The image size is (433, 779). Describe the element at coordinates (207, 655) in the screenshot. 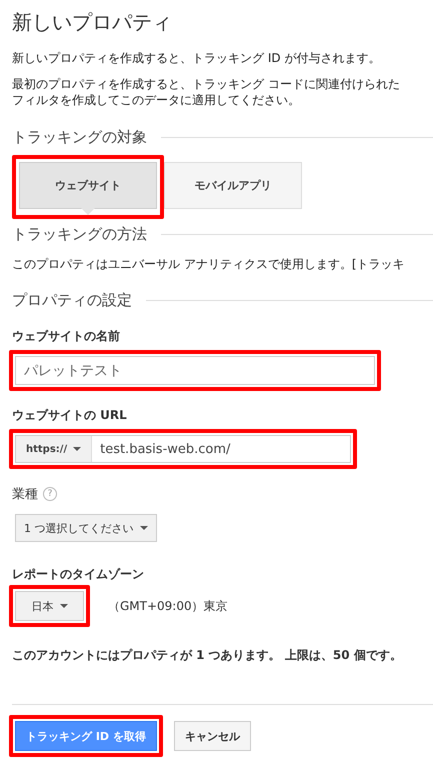

I see `property-limit-text: このアカウントにはプロパティが 1 つあります。 上限は、50 個です。` at that location.